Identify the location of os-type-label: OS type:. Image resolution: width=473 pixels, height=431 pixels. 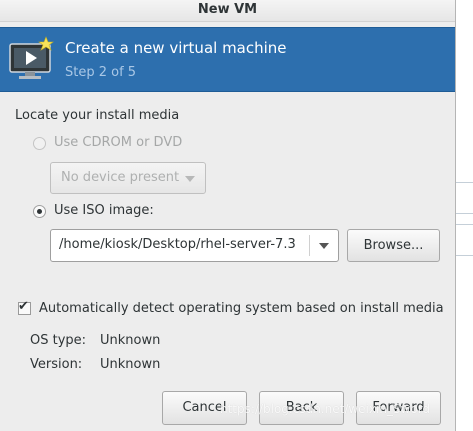
(58, 340).